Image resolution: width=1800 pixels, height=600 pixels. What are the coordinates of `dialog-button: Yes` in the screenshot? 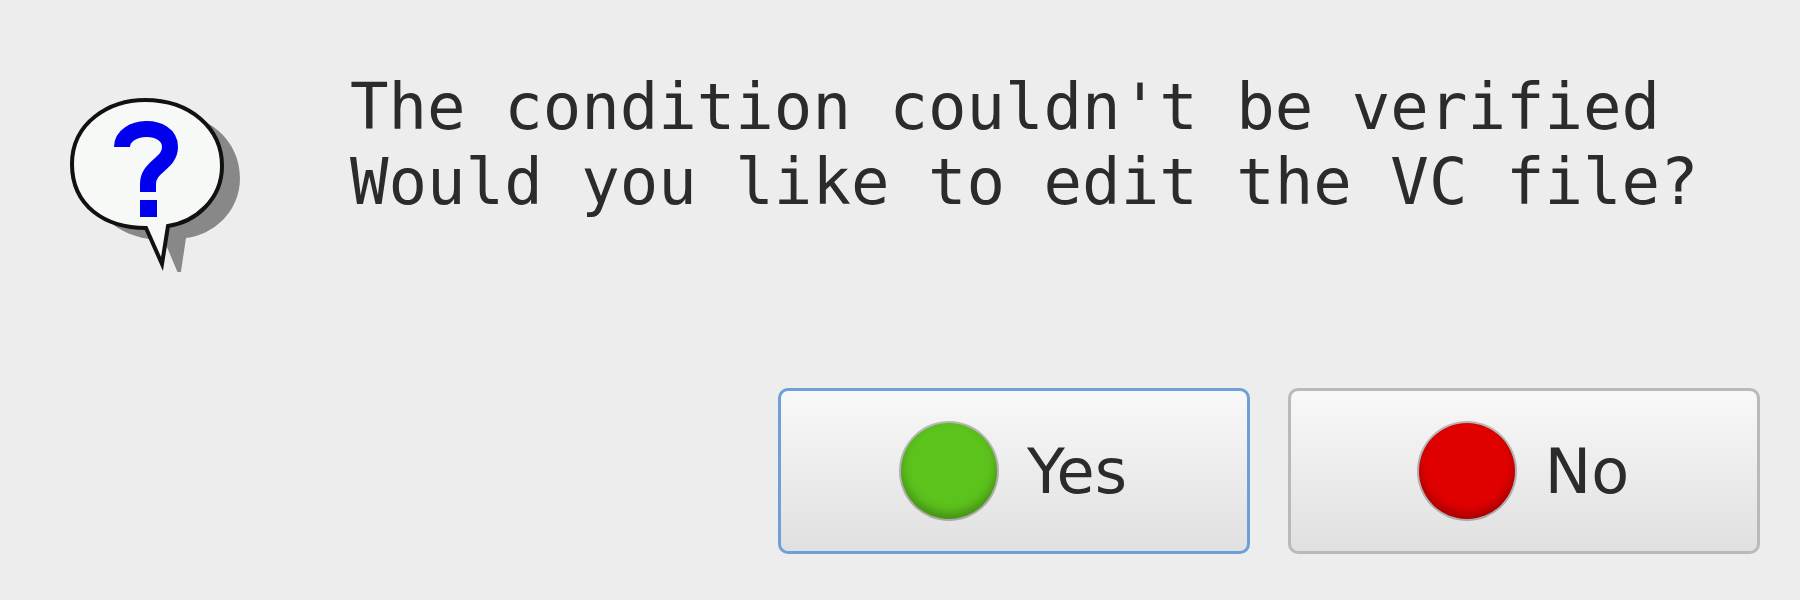 It's located at (1014, 471).